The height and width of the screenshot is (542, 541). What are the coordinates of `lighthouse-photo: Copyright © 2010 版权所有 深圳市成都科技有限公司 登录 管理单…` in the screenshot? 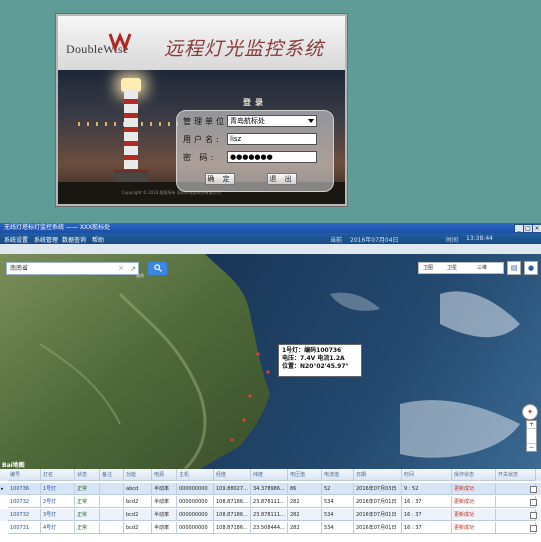 It's located at (201, 137).